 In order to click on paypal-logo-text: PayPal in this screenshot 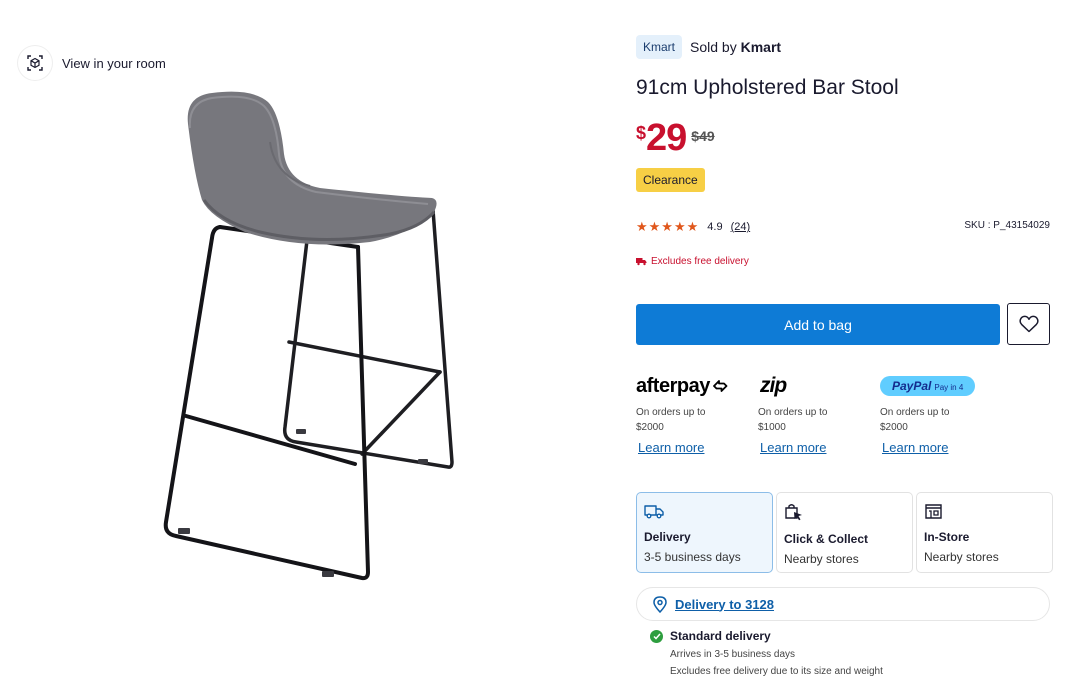, I will do `click(912, 386)`.